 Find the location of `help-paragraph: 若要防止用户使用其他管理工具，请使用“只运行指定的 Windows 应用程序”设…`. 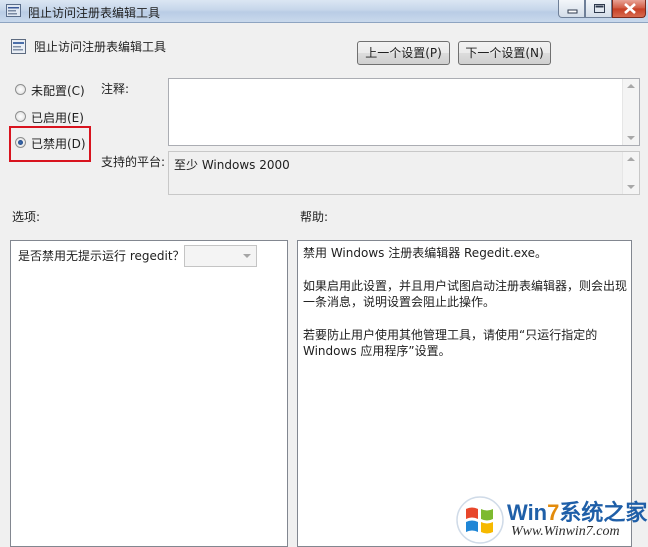

help-paragraph: 若要防止用户使用其他管理工具，请使用“只运行指定的 Windows 应用程序”设… is located at coordinates (450, 343).